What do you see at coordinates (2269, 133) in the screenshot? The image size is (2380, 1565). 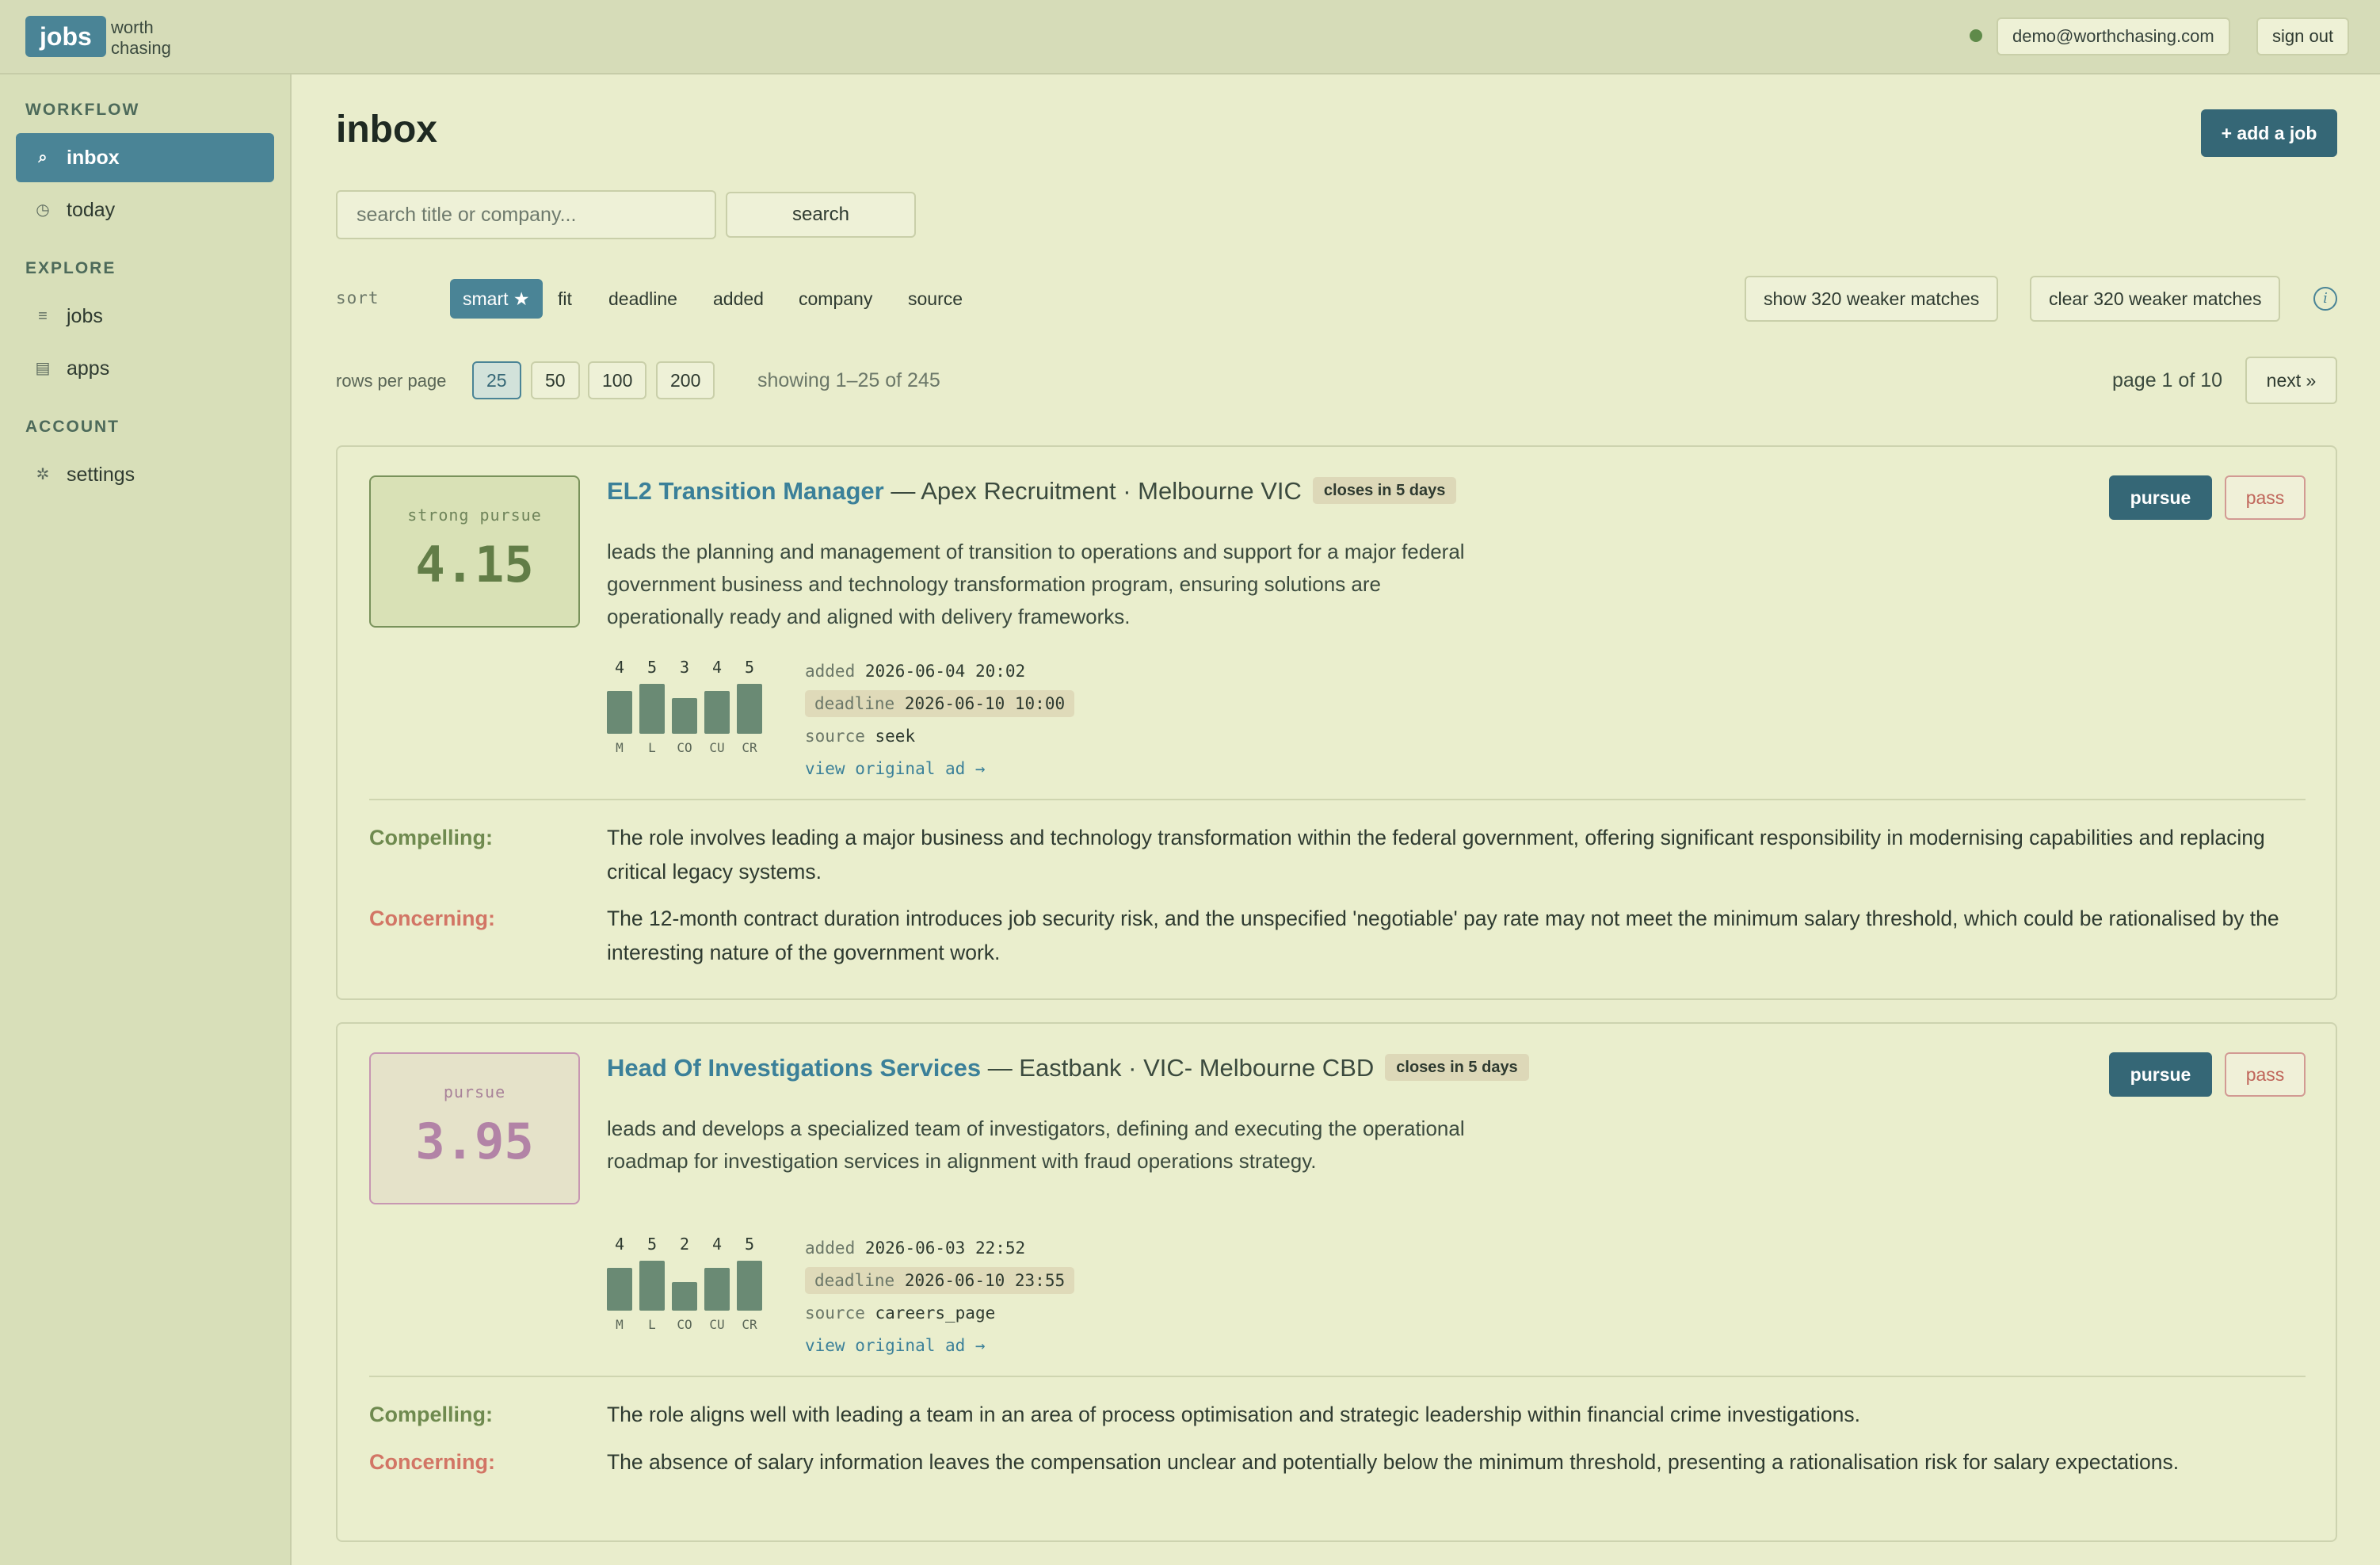 I see `add-job-button: + add a job` at bounding box center [2269, 133].